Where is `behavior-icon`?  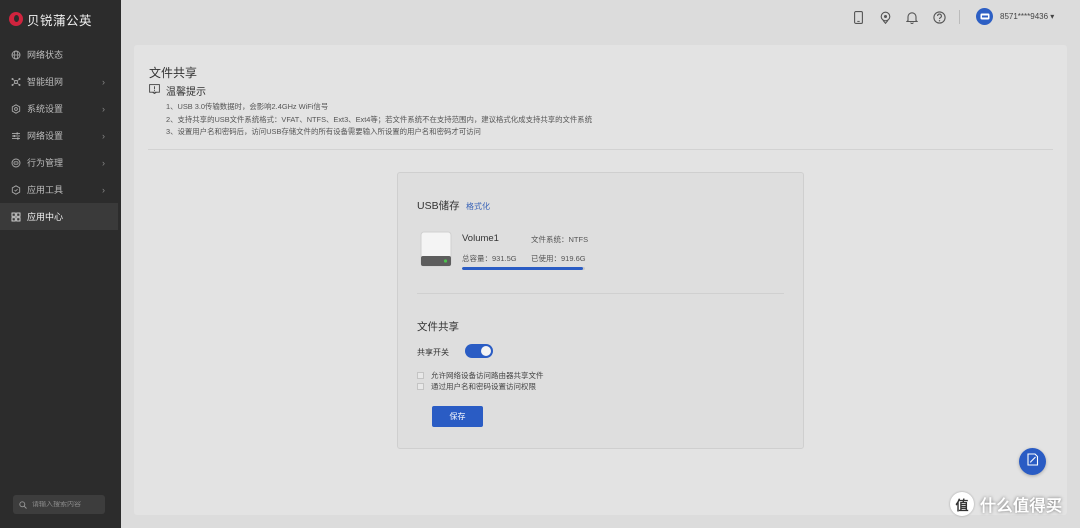
behavior-icon is located at coordinates (16, 163).